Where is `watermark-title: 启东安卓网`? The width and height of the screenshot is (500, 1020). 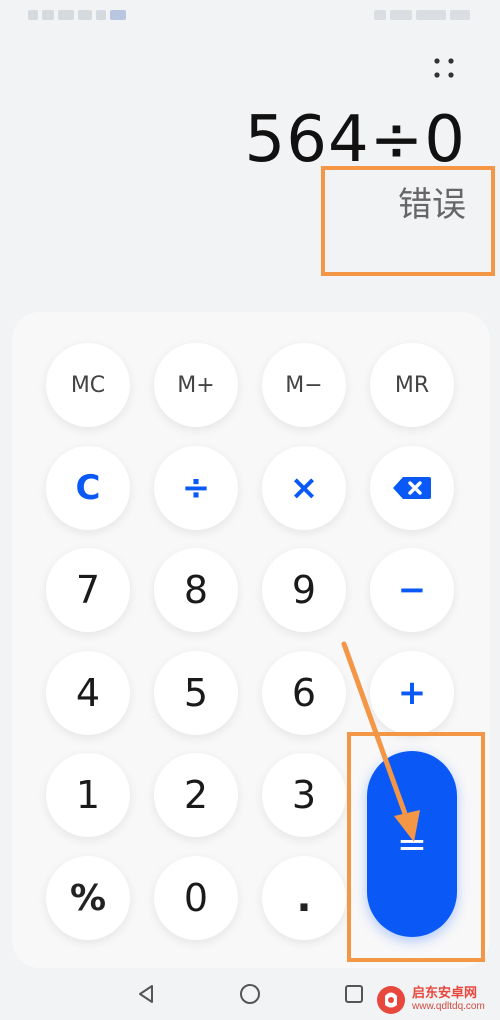 watermark-title: 启东安卓网 is located at coordinates (445, 992).